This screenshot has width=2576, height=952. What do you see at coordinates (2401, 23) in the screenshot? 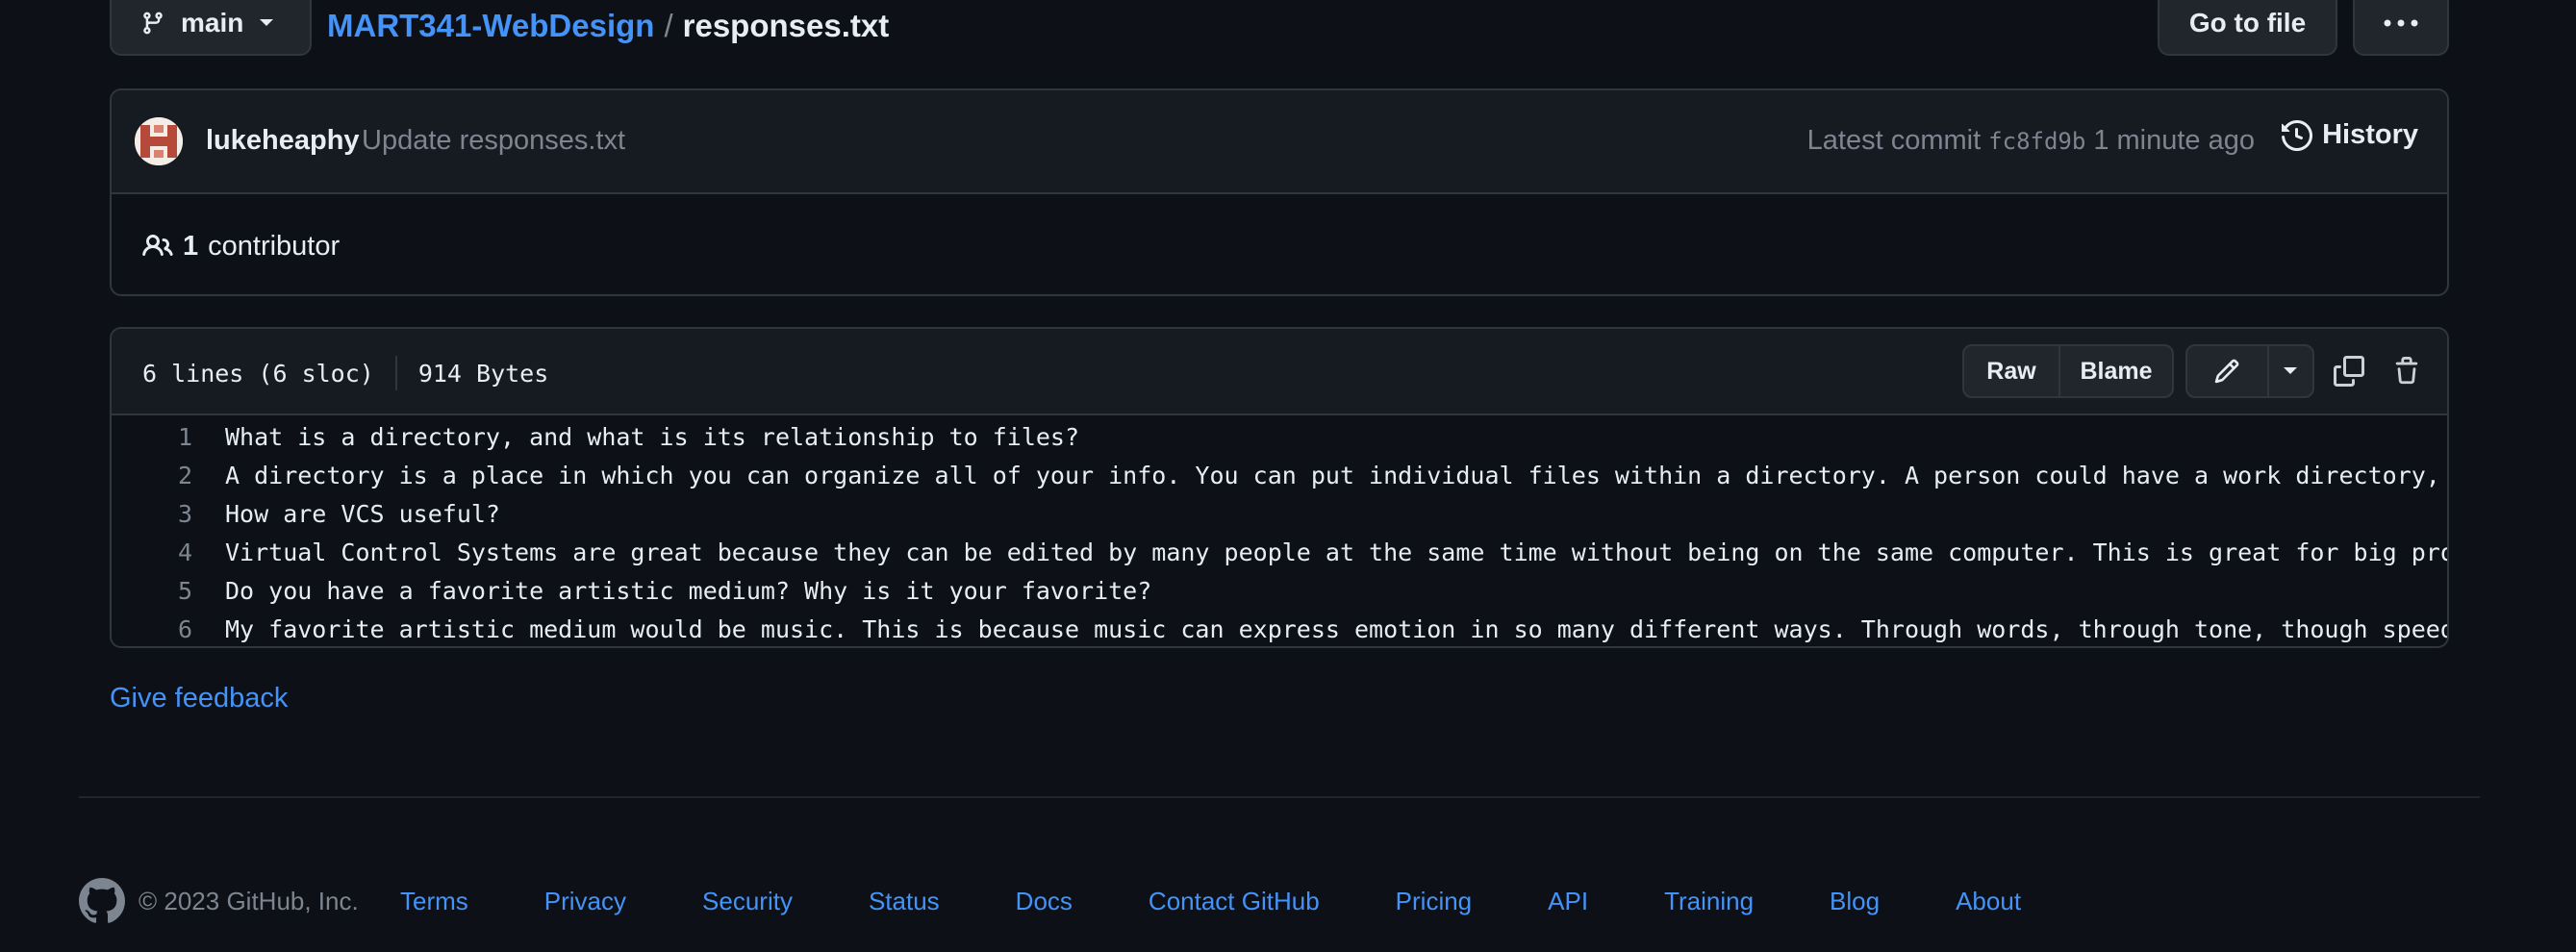
I see `kebab-horizontal-icon` at bounding box center [2401, 23].